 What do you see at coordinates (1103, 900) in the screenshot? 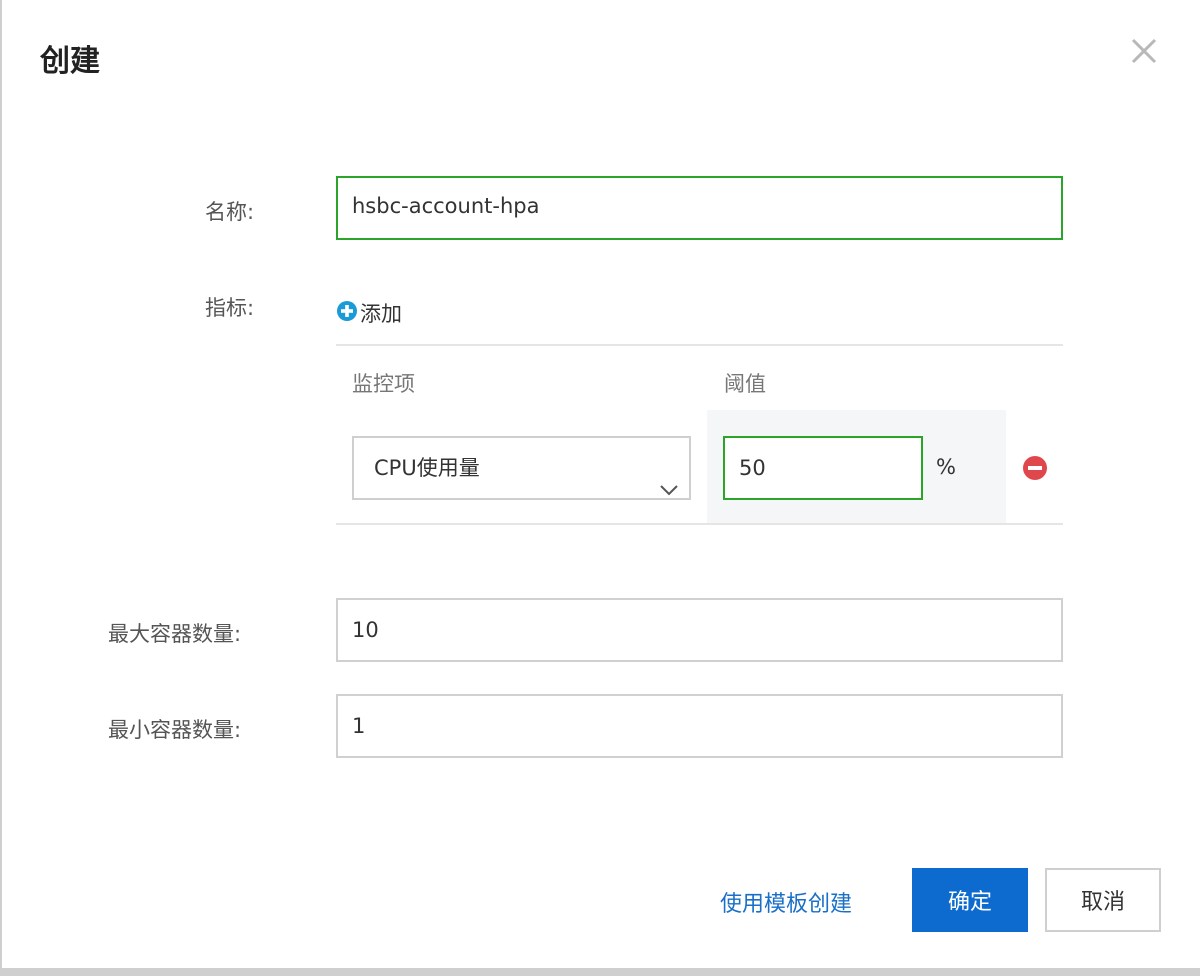
I see `cancel-button: 取消` at bounding box center [1103, 900].